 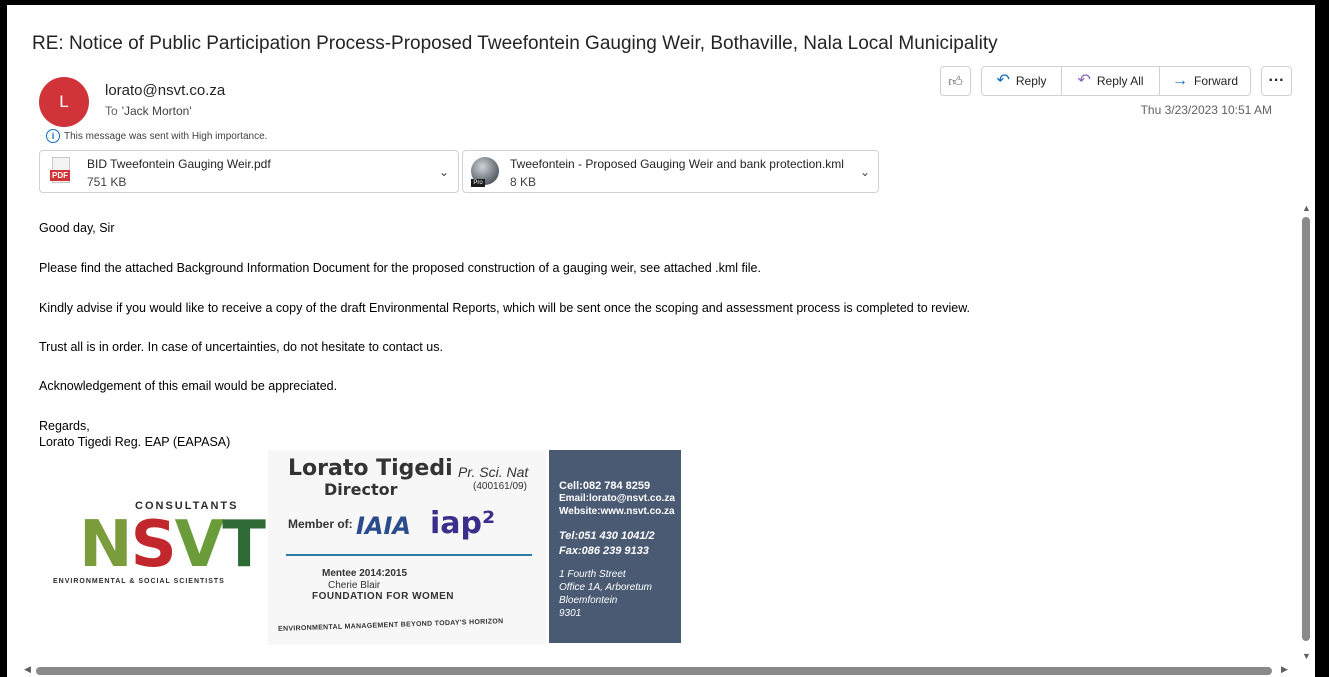 I want to click on reply-all-button: ↶ Reply All, so click(x=1111, y=81).